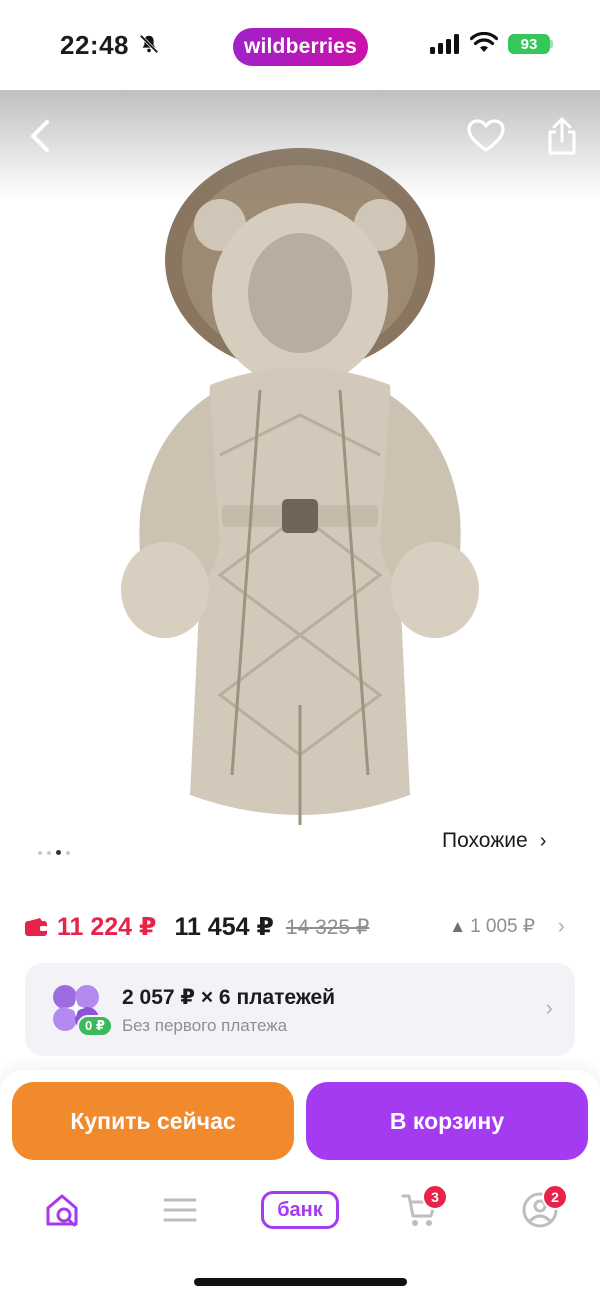 The width and height of the screenshot is (600, 1300). I want to click on installment-badge: 0 ₽, so click(95, 1026).